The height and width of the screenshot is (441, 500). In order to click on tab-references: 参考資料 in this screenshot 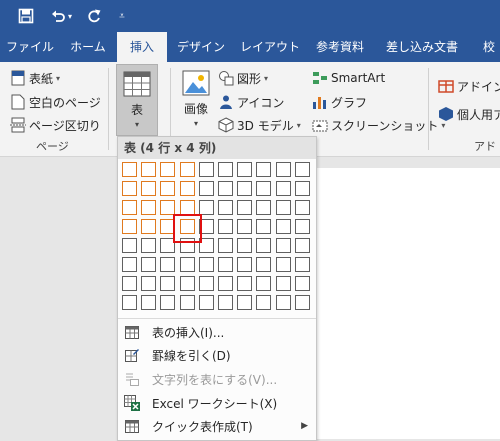, I will do `click(340, 47)`.